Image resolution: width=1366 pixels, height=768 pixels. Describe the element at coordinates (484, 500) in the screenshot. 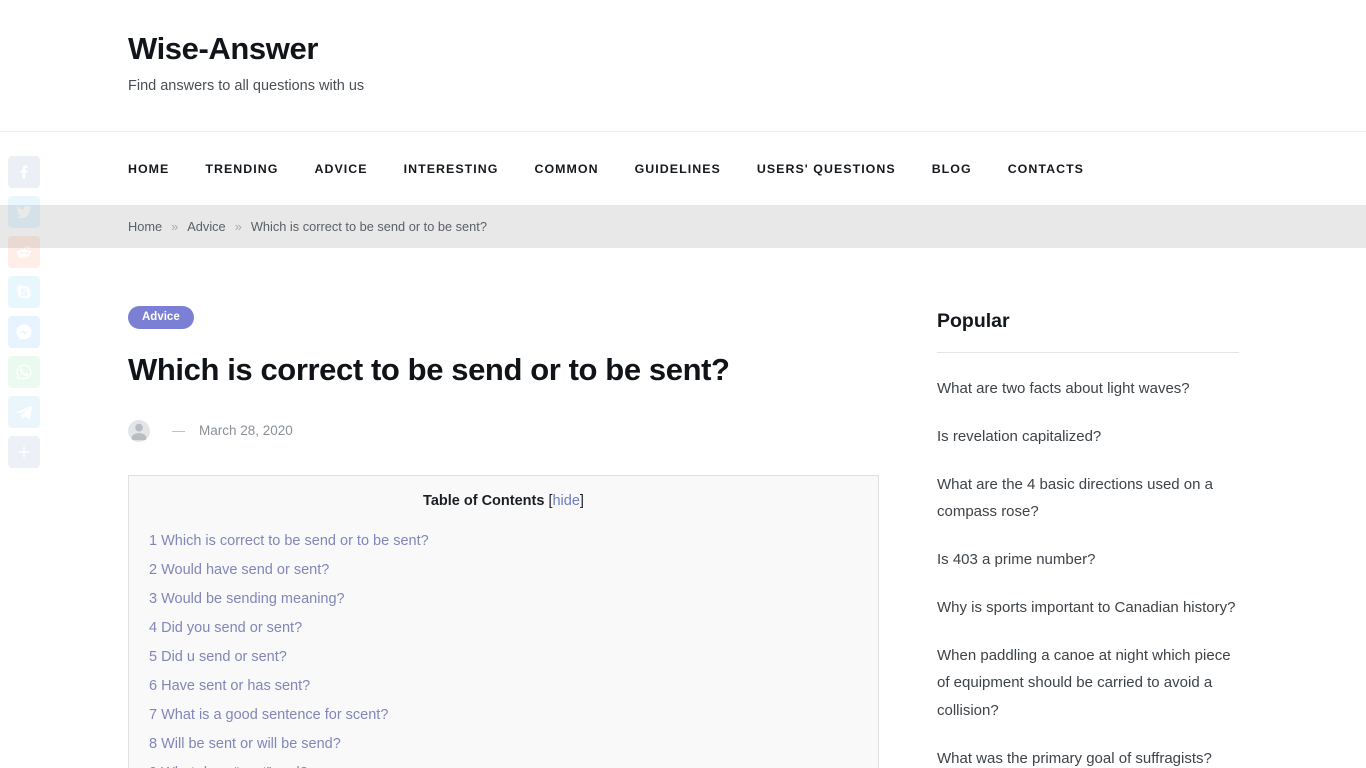

I see `toc-title: Table of Contents` at that location.